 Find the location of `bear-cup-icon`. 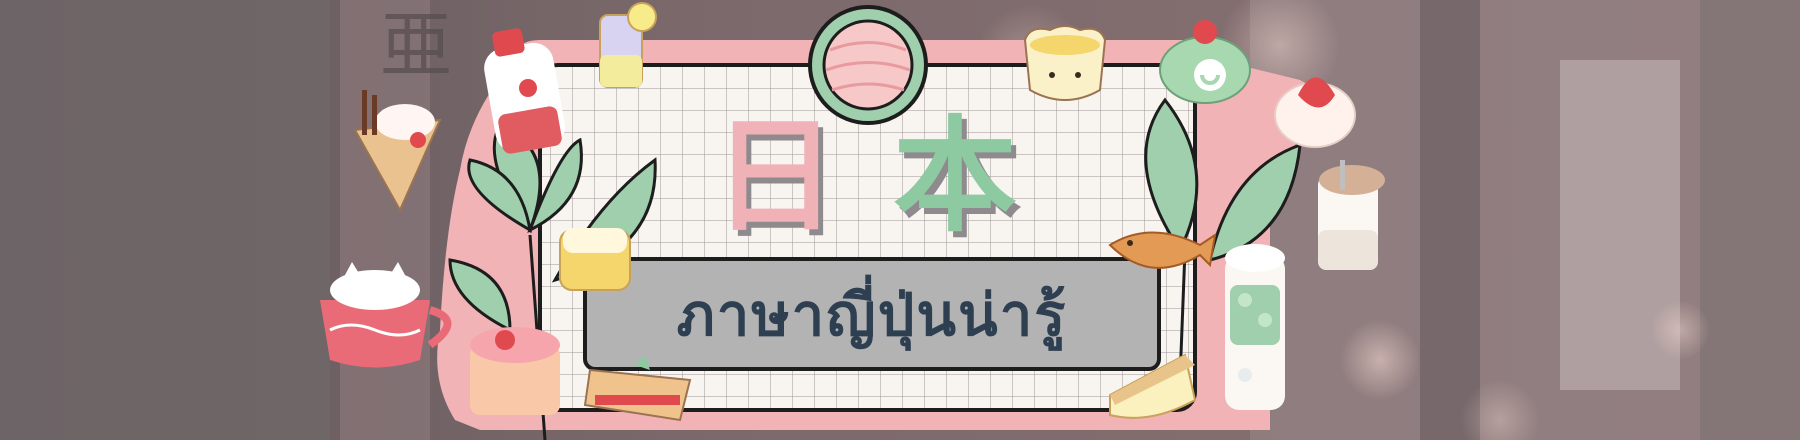

bear-cup-icon is located at coordinates (1065, 63).